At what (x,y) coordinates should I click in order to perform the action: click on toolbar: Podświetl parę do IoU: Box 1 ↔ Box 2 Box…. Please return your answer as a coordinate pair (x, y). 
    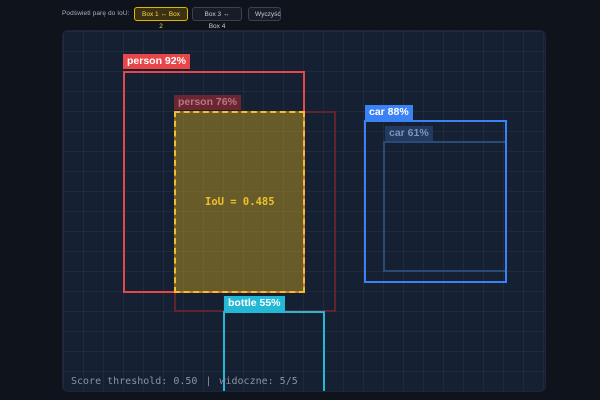
    Looking at the image, I should click on (300, 15).